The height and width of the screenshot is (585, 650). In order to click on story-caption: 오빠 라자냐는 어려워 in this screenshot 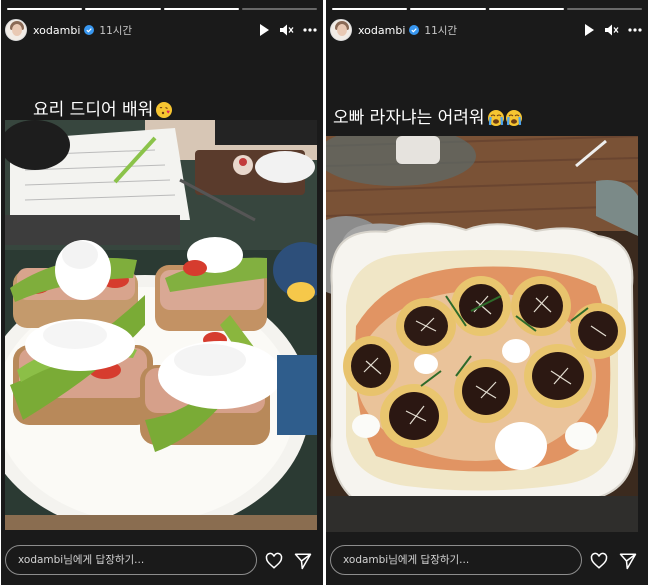, I will do `click(428, 115)`.